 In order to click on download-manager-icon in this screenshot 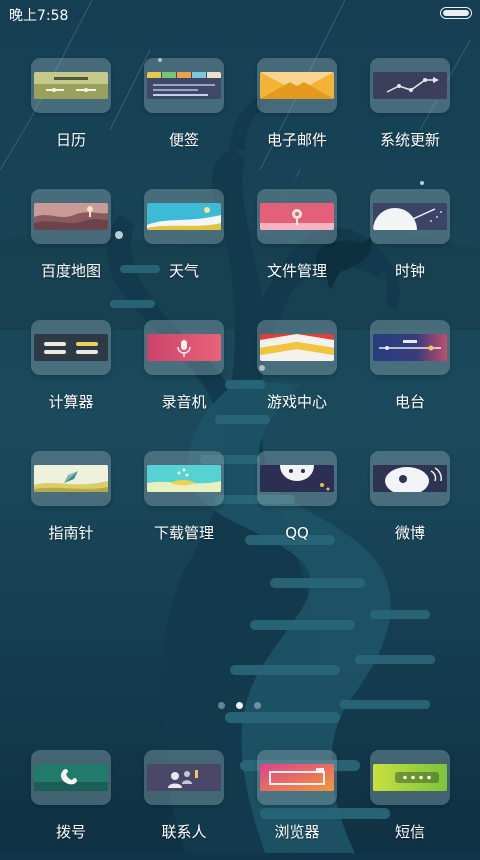, I will do `click(184, 478)`.